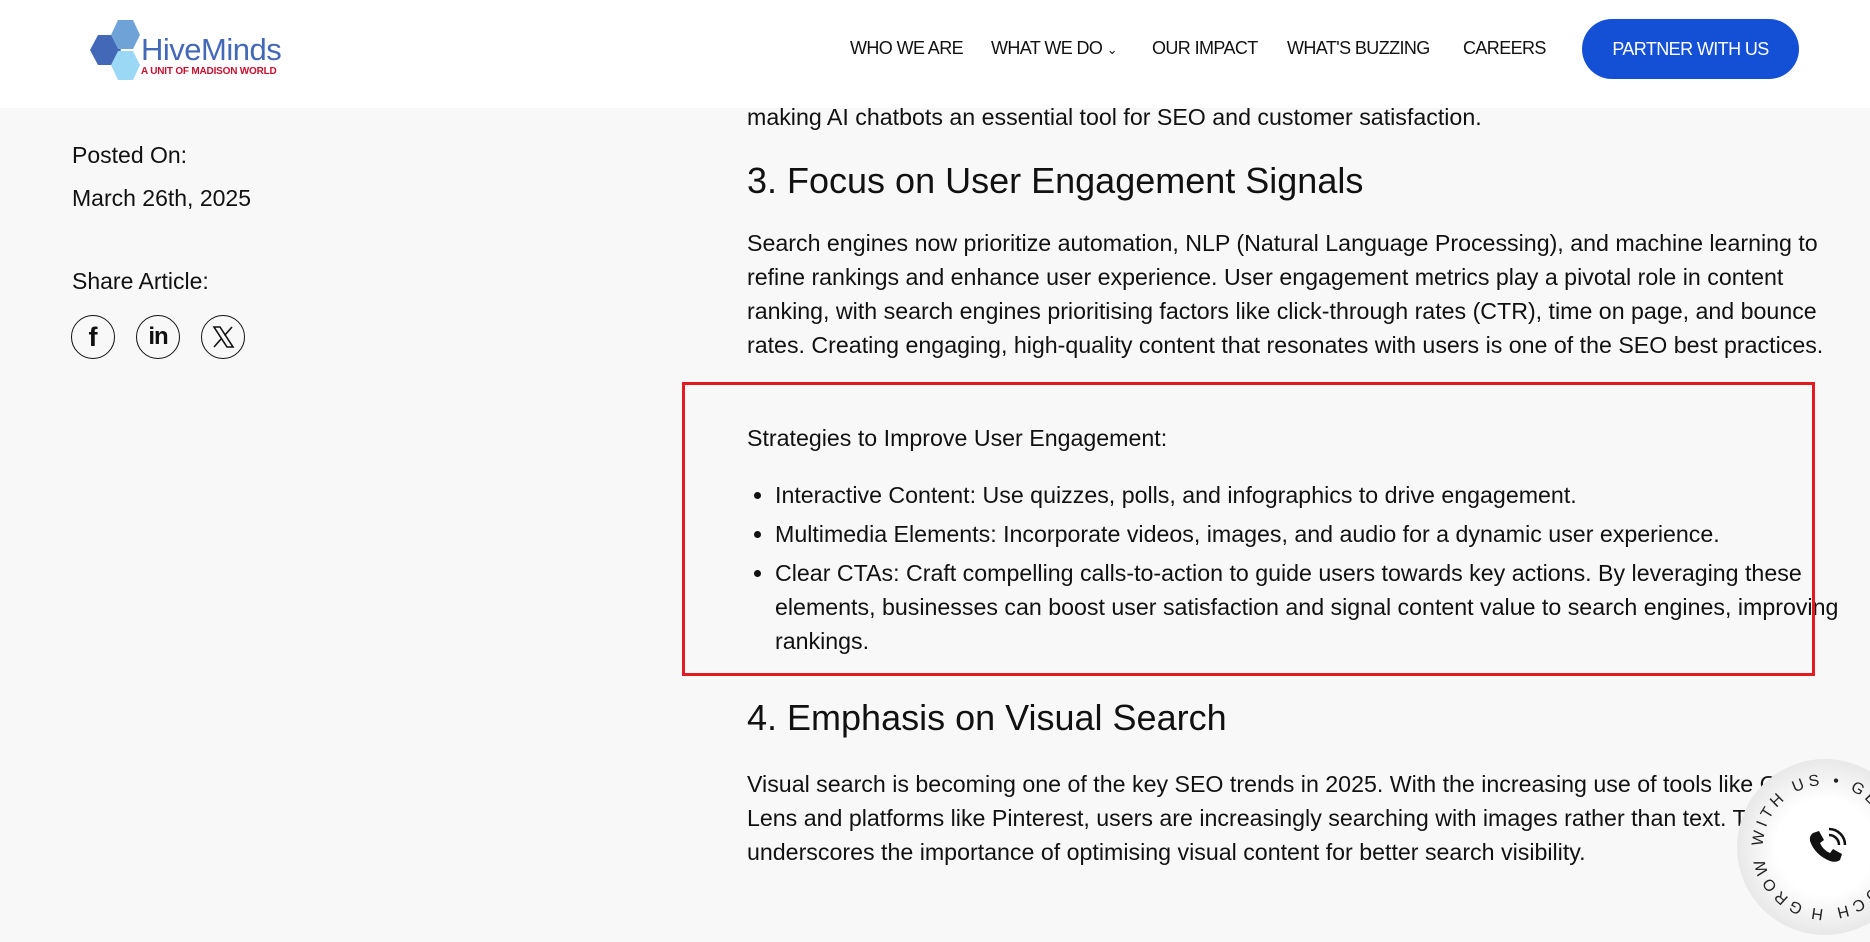 Image resolution: width=1870 pixels, height=942 pixels. I want to click on facebook-share-button: f, so click(93, 337).